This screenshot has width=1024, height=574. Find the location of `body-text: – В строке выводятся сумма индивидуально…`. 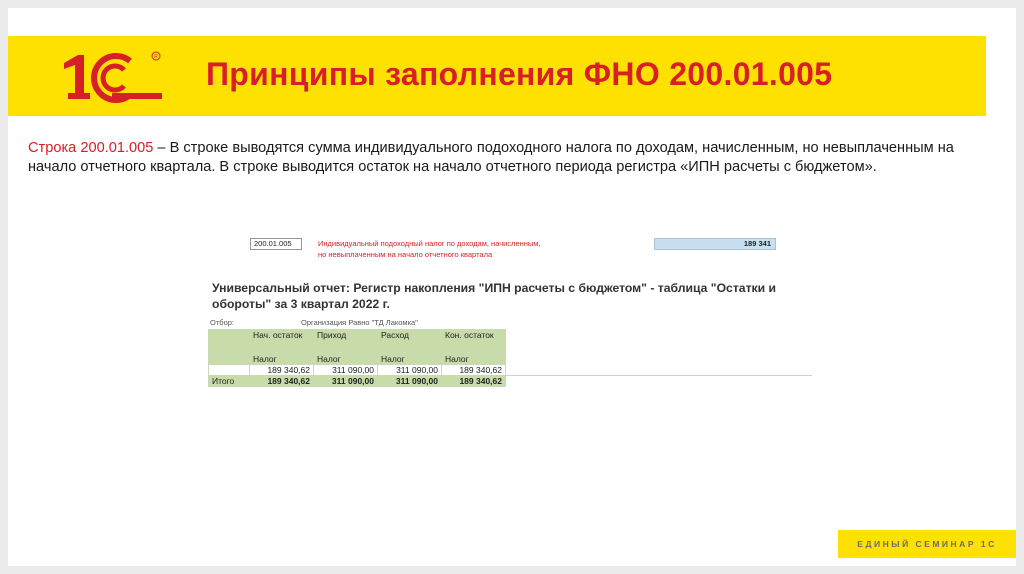

body-text: – В строке выводятся сумма индивидуально… is located at coordinates (491, 157).